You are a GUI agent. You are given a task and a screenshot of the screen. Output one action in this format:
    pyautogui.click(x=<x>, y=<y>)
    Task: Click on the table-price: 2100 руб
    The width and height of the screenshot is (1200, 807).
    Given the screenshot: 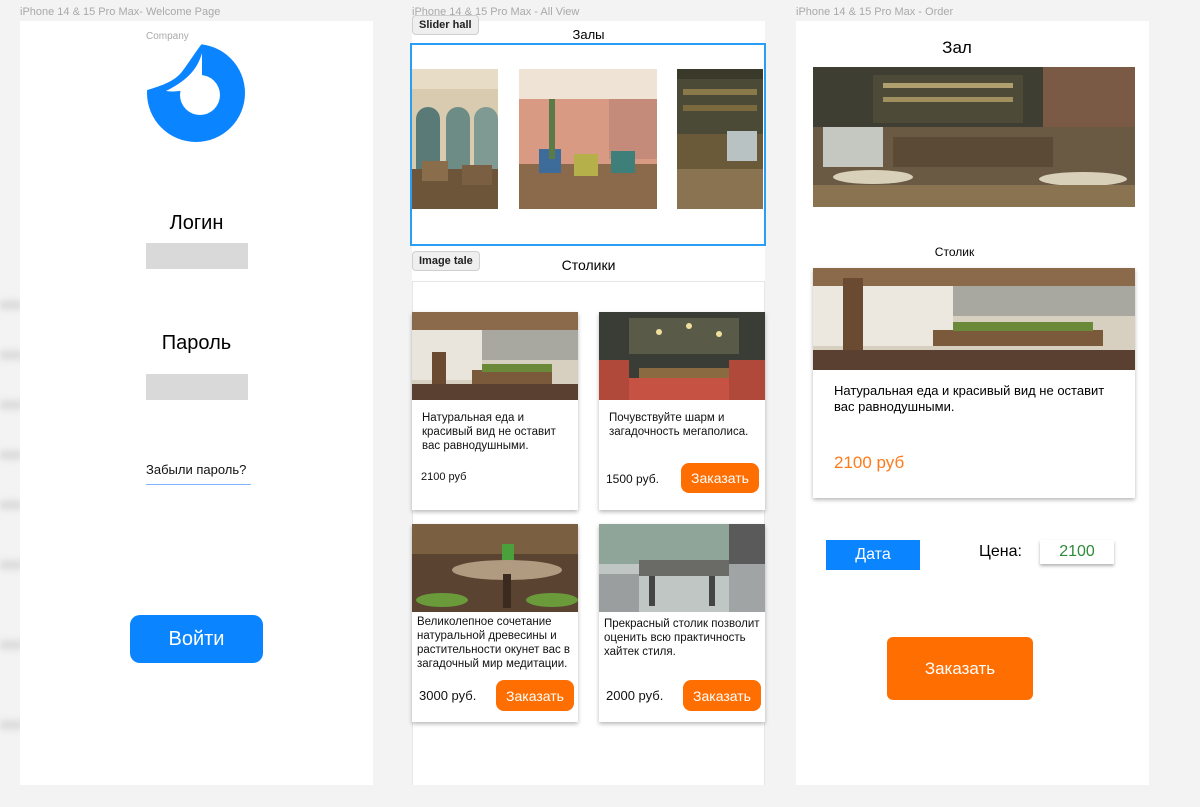 What is the action you would take?
    pyautogui.click(x=444, y=477)
    